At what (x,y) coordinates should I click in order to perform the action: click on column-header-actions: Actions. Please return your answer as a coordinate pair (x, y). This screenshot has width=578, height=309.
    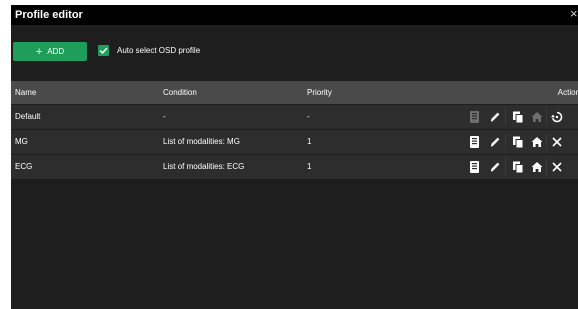
    Looking at the image, I should click on (567, 92).